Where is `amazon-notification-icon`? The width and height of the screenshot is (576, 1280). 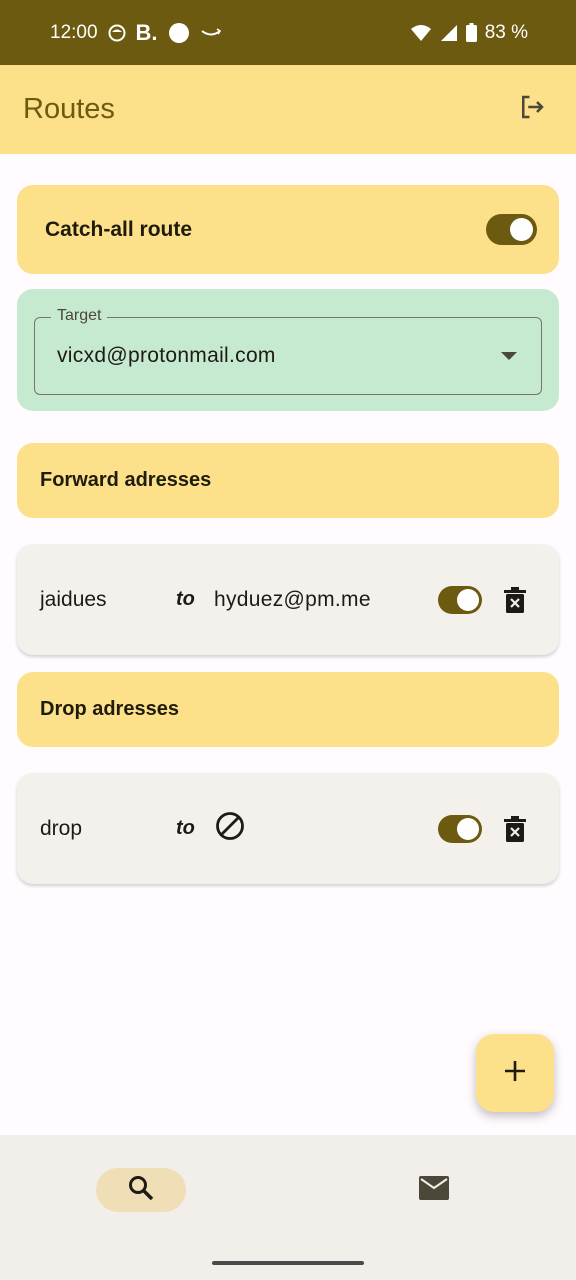
amazon-notification-icon is located at coordinates (211, 33).